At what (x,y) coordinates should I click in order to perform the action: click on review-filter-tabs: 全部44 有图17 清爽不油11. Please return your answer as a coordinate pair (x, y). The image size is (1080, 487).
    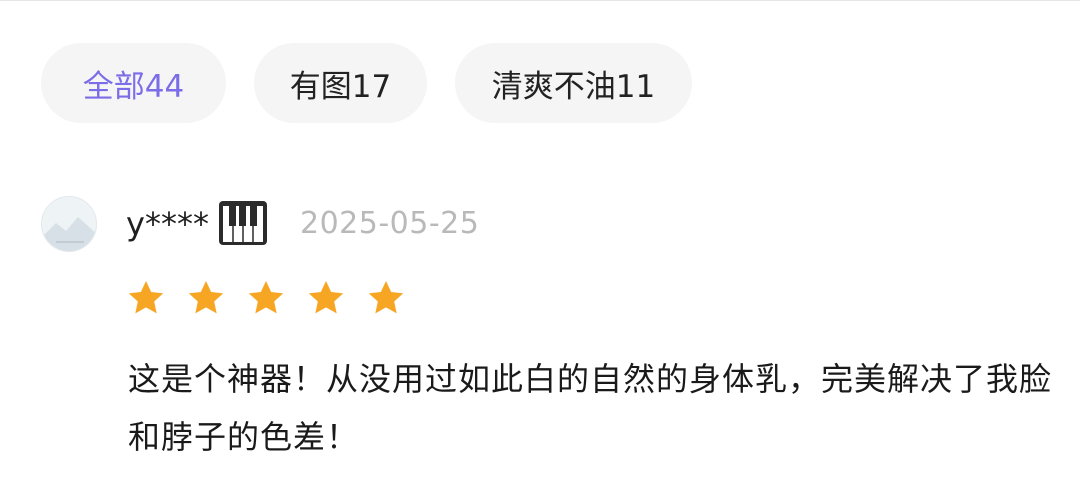
    Looking at the image, I should click on (366, 83).